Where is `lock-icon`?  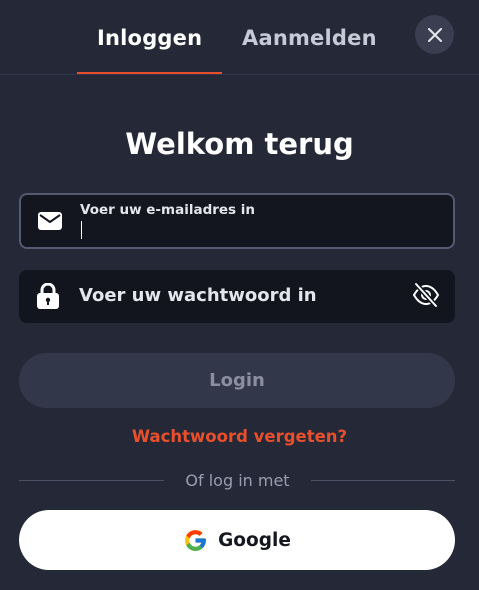 lock-icon is located at coordinates (48, 296).